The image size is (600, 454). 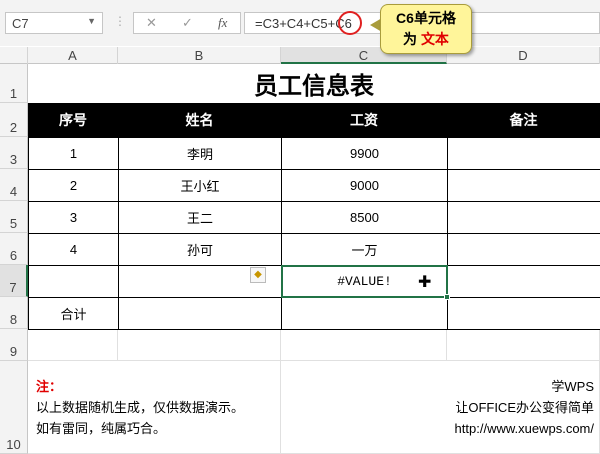 What do you see at coordinates (523, 345) in the screenshot?
I see `cell-d9` at bounding box center [523, 345].